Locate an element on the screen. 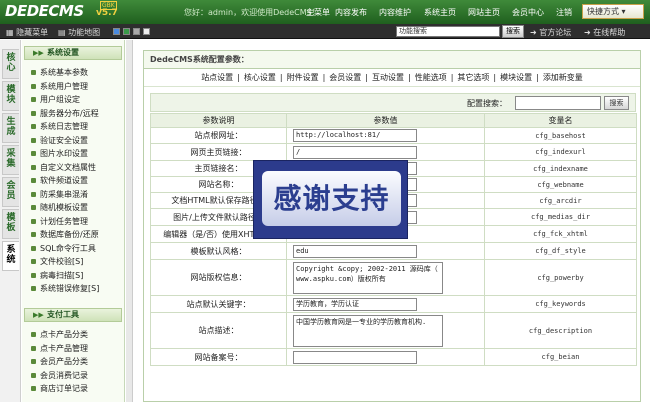 The image size is (650, 402). row-label: 网站备案号： is located at coordinates (218, 357).